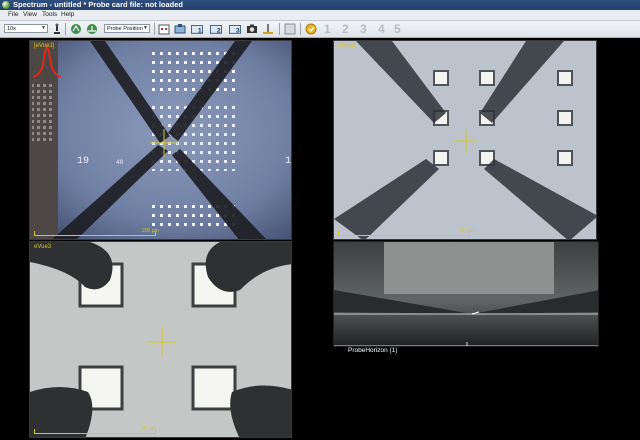 The image size is (640, 440). Describe the element at coordinates (252, 29) in the screenshot. I see `camera-icon` at that location.